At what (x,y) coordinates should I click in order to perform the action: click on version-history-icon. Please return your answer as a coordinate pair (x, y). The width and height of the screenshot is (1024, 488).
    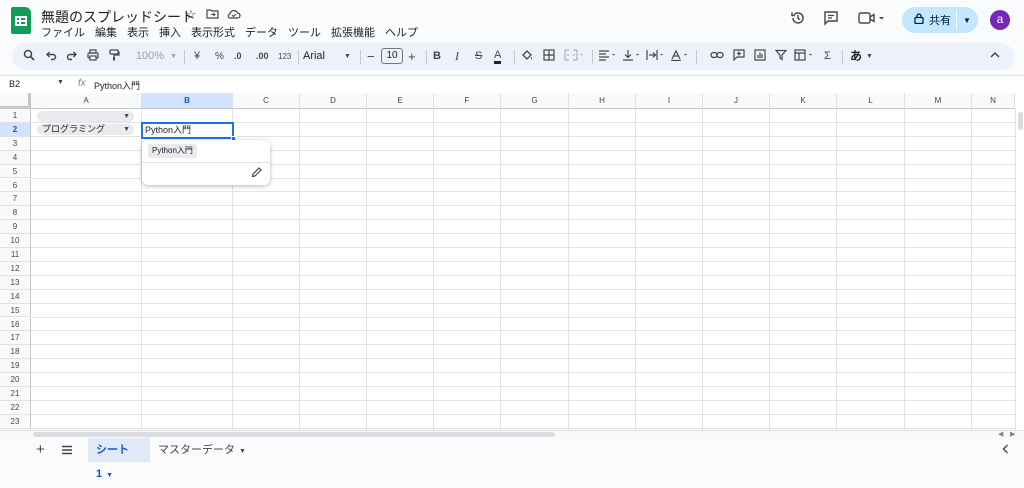
    Looking at the image, I should click on (798, 20).